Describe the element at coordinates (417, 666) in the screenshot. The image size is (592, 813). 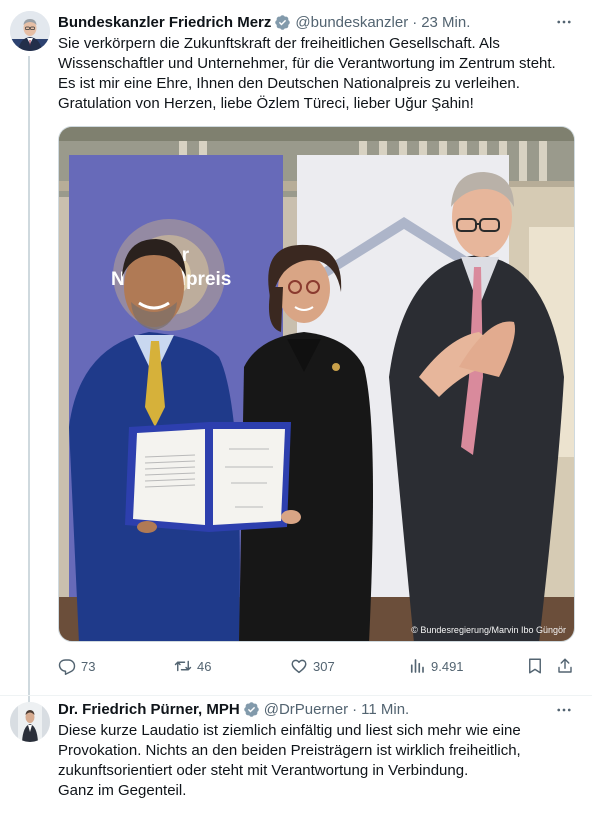
I see `views-icon` at that location.